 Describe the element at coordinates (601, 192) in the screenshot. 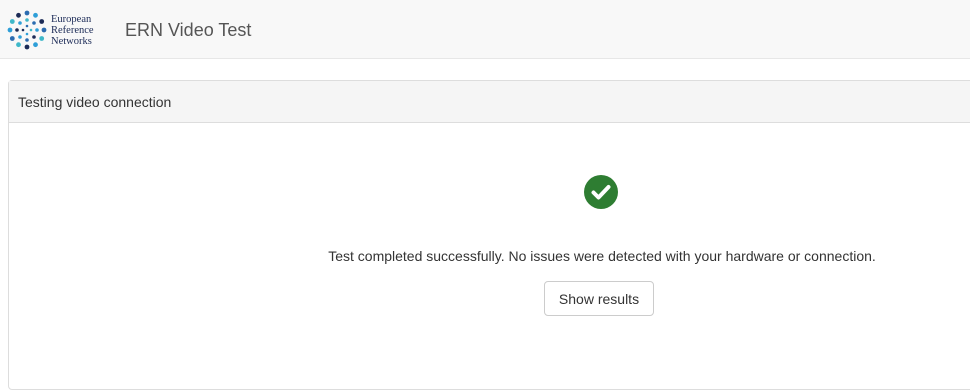

I see `check-circle-icon` at that location.